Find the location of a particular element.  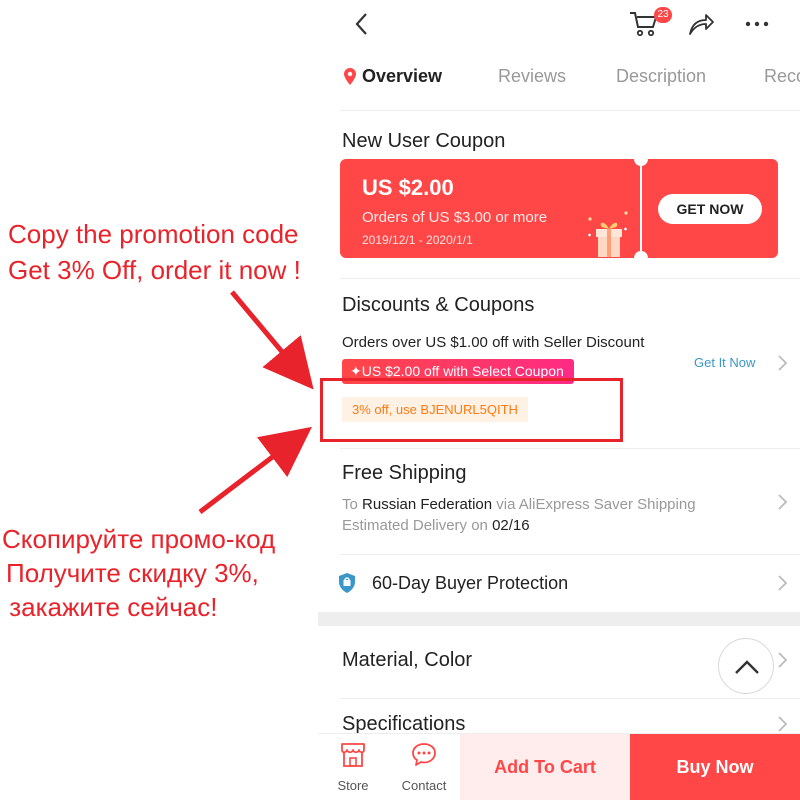

store-label: Store is located at coordinates (353, 785).